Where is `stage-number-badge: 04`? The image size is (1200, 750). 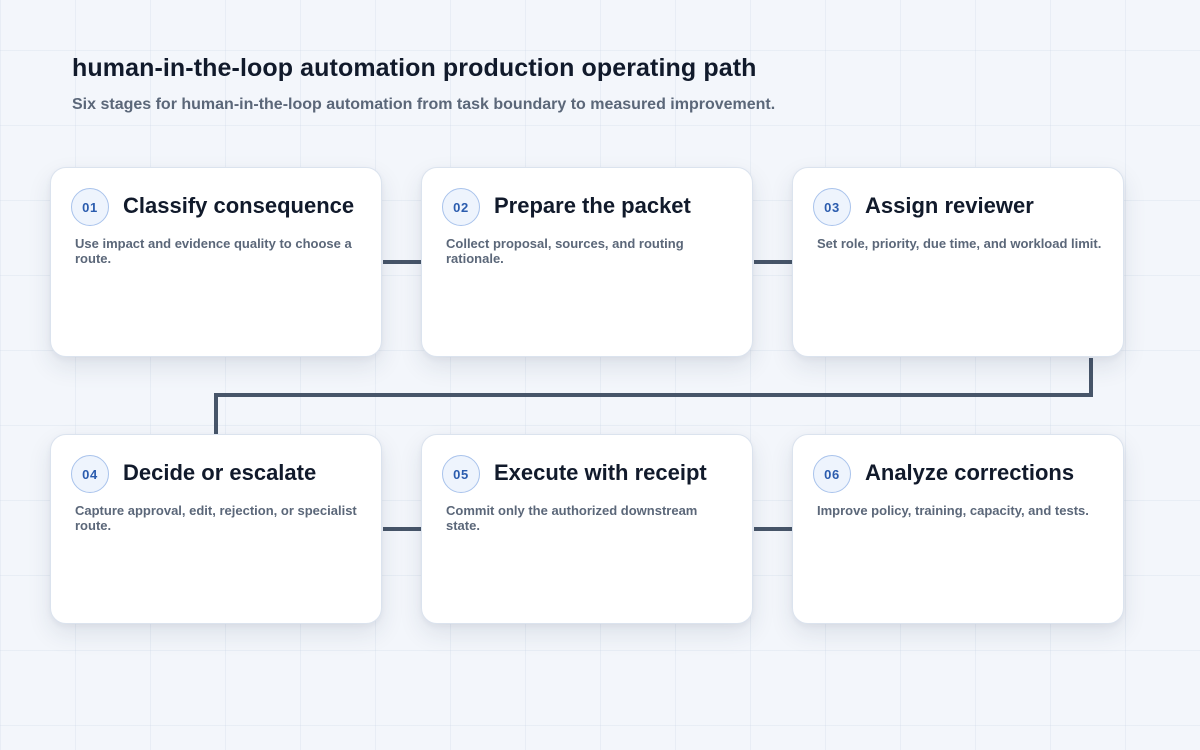
stage-number-badge: 04 is located at coordinates (90, 474).